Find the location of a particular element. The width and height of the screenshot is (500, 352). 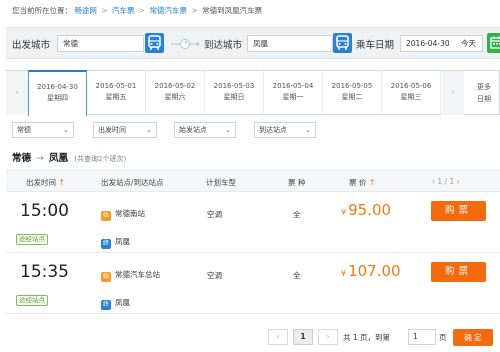

from-station-picker-button is located at coordinates (154, 43).